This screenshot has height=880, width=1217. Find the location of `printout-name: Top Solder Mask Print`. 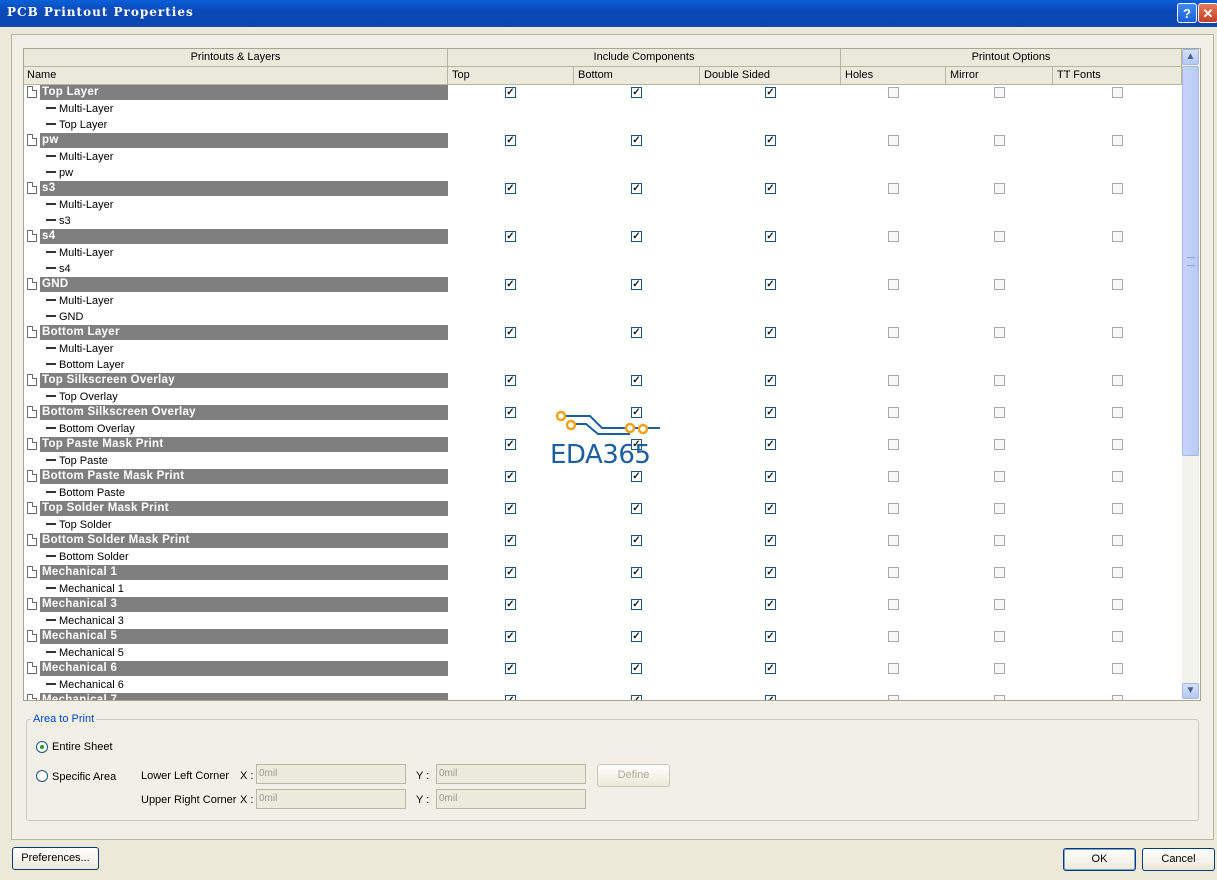

printout-name: Top Solder Mask Print is located at coordinates (244, 508).